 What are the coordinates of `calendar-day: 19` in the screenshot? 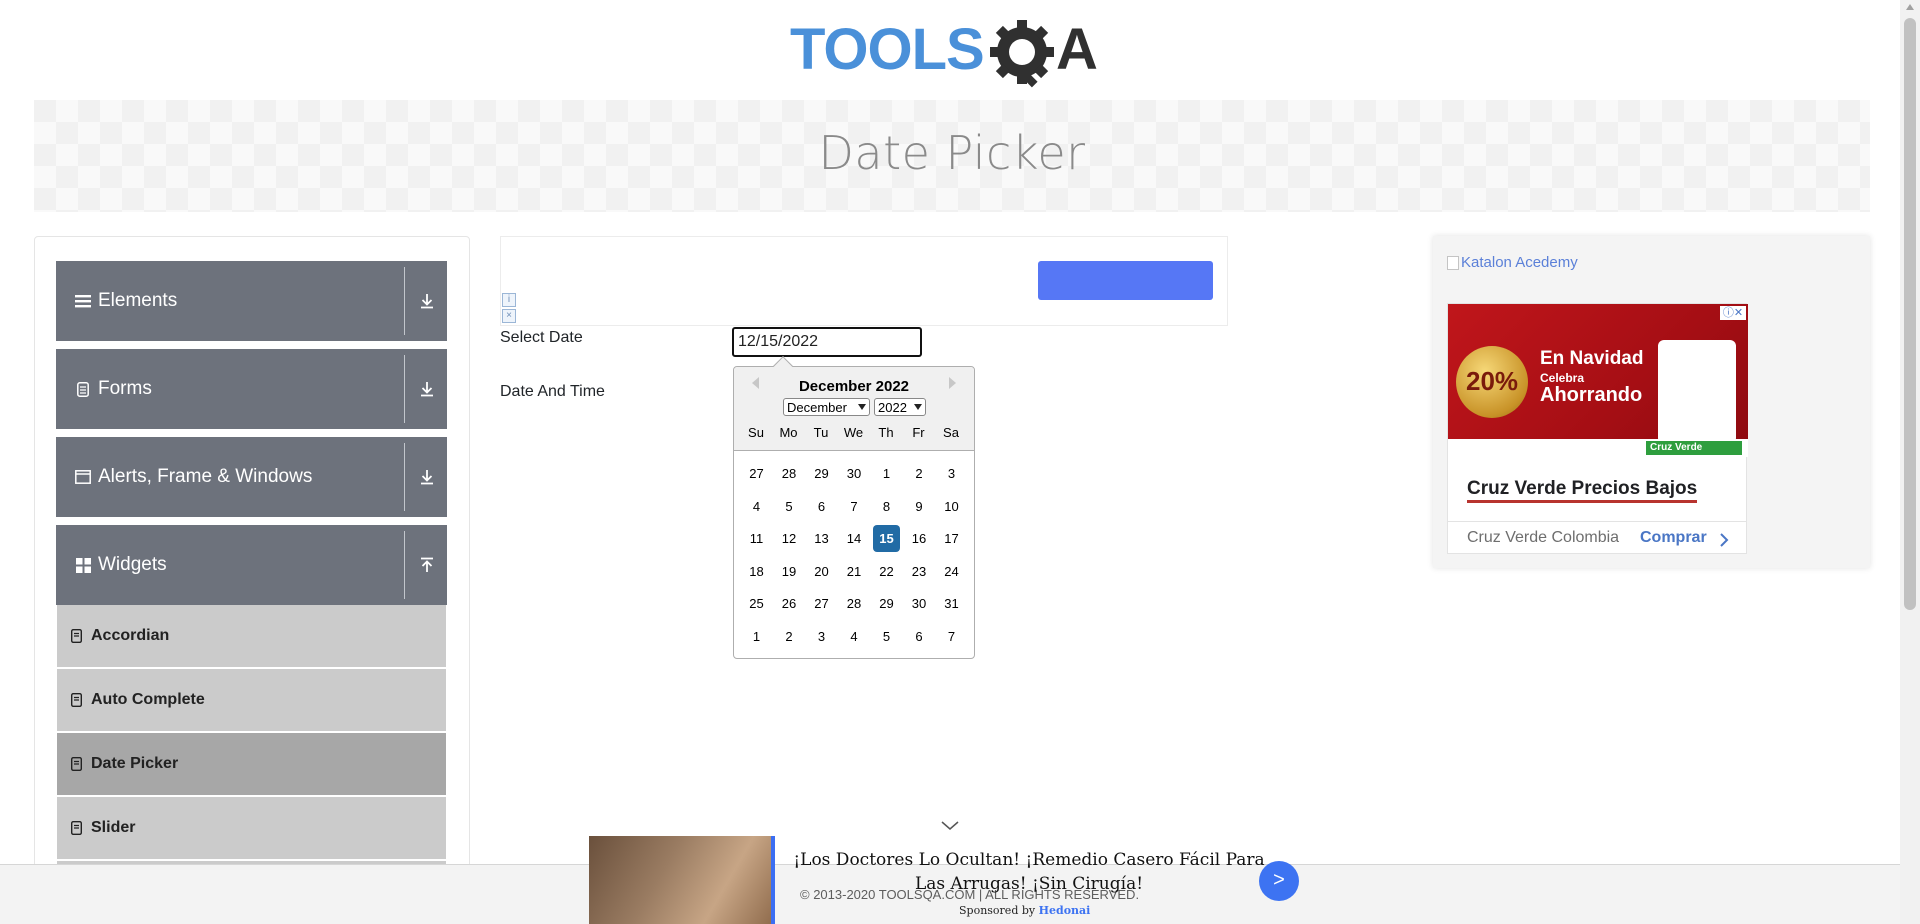 It's located at (789, 571).